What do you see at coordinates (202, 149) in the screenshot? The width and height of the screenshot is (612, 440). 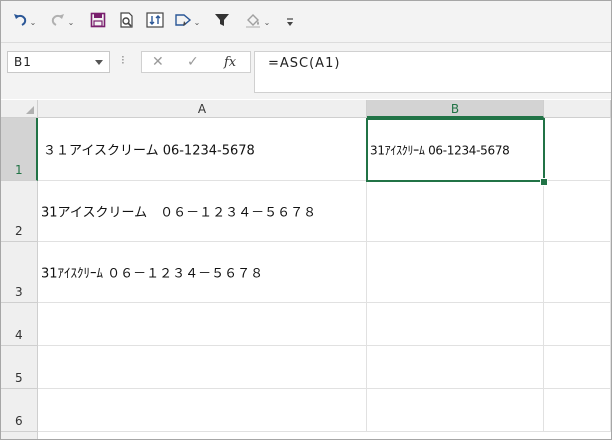 I see `cell-a1: ３１アイスクリーム 06-1234-5678` at bounding box center [202, 149].